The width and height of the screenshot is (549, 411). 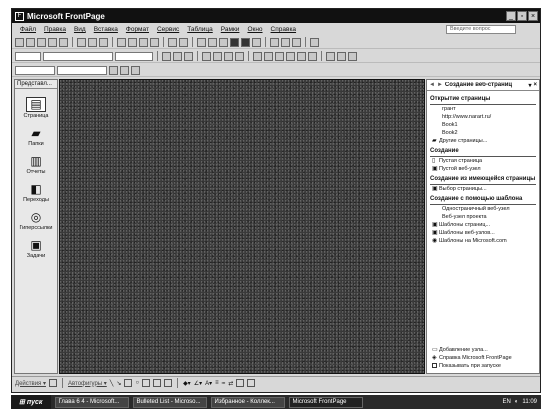 What do you see at coordinates (240, 383) in the screenshot?
I see `shadow-icon` at bounding box center [240, 383].